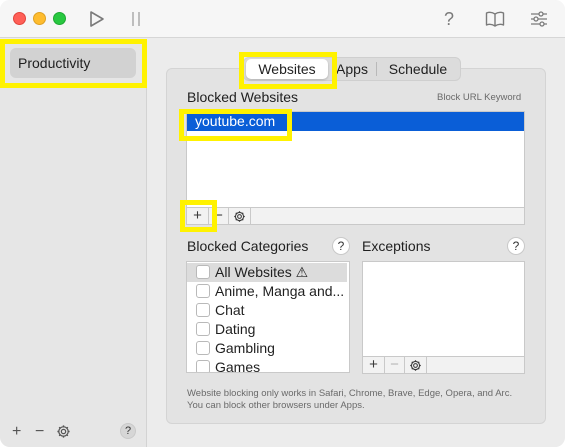  I want to click on exceptions-toolbar: + −, so click(443, 365).